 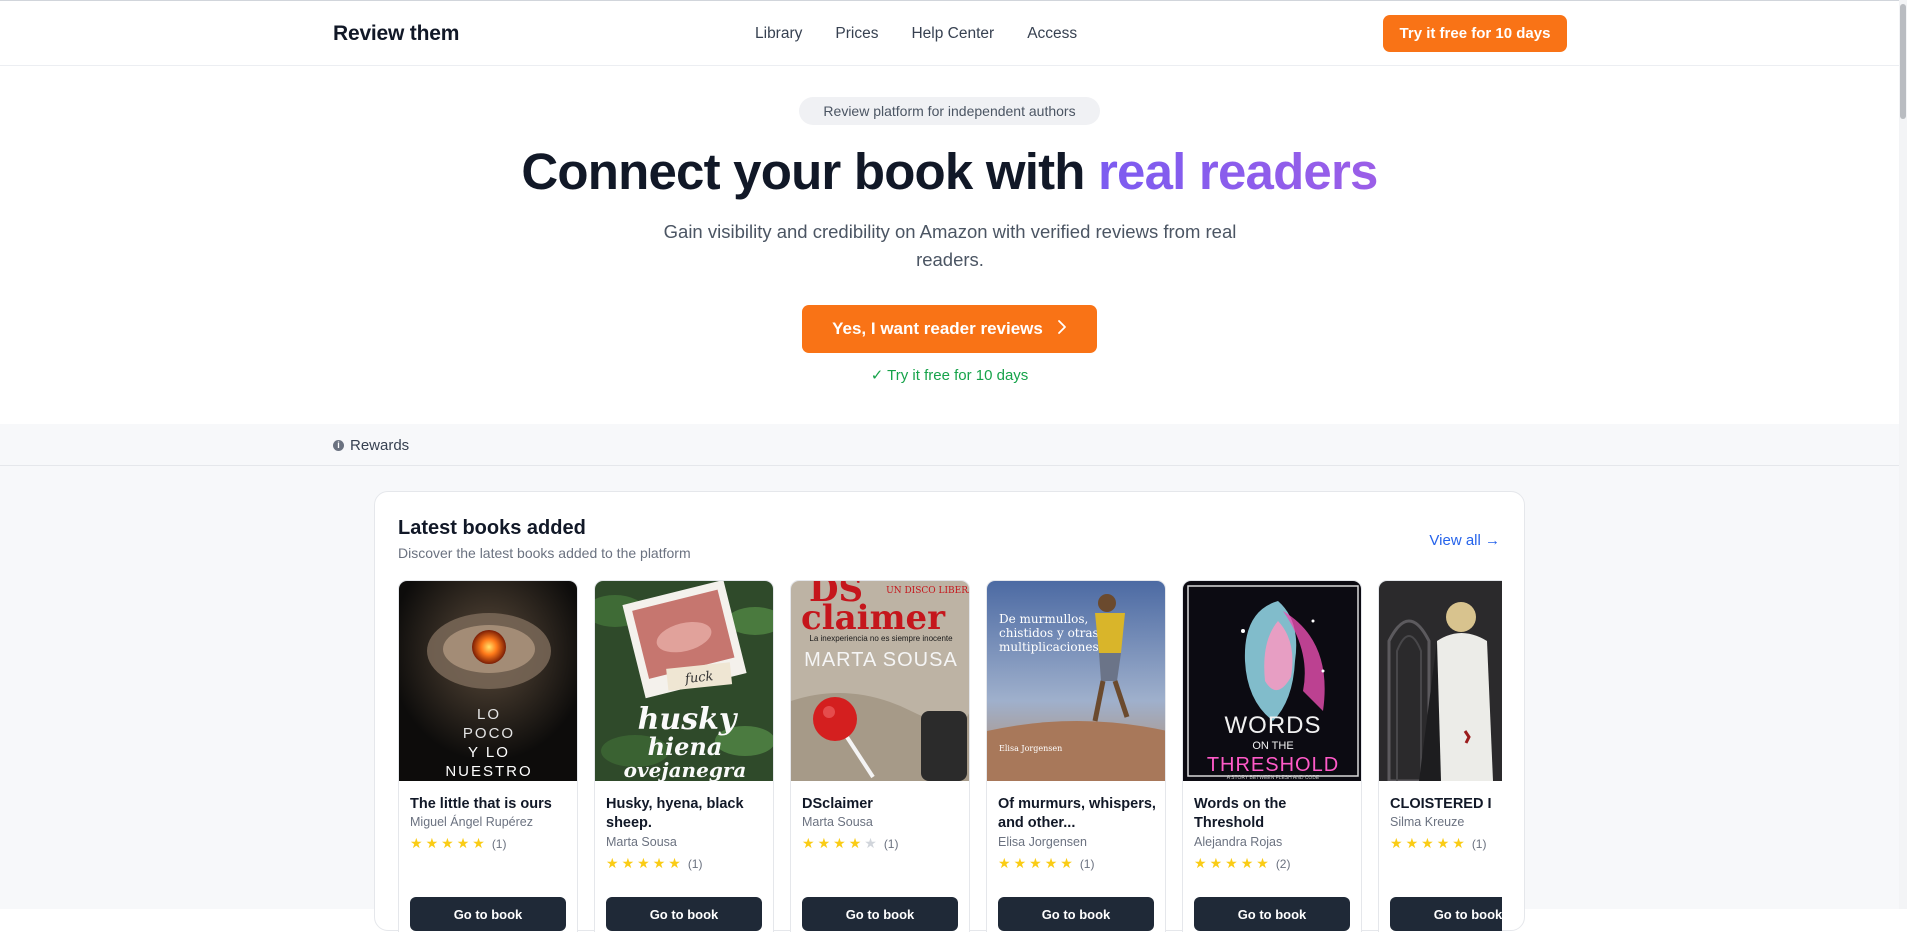 I want to click on book-author: Alejandra Rojas, so click(x=1238, y=842).